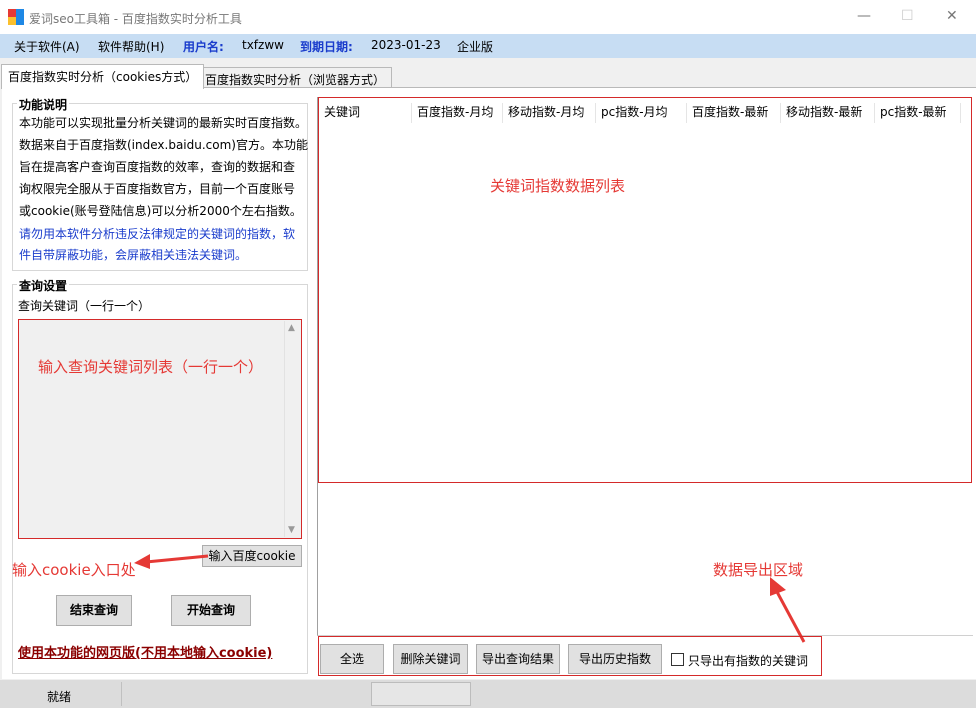  What do you see at coordinates (43, 285) in the screenshot?
I see `query-settings-title: 查询设置` at bounding box center [43, 285].